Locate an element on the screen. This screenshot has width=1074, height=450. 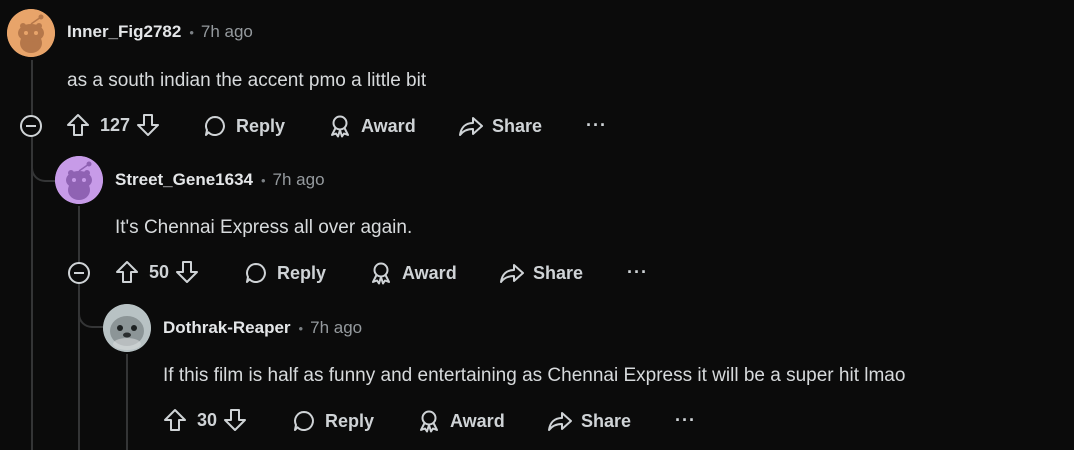
comment-body: It's Chennai Express all over again. is located at coordinates (264, 227).